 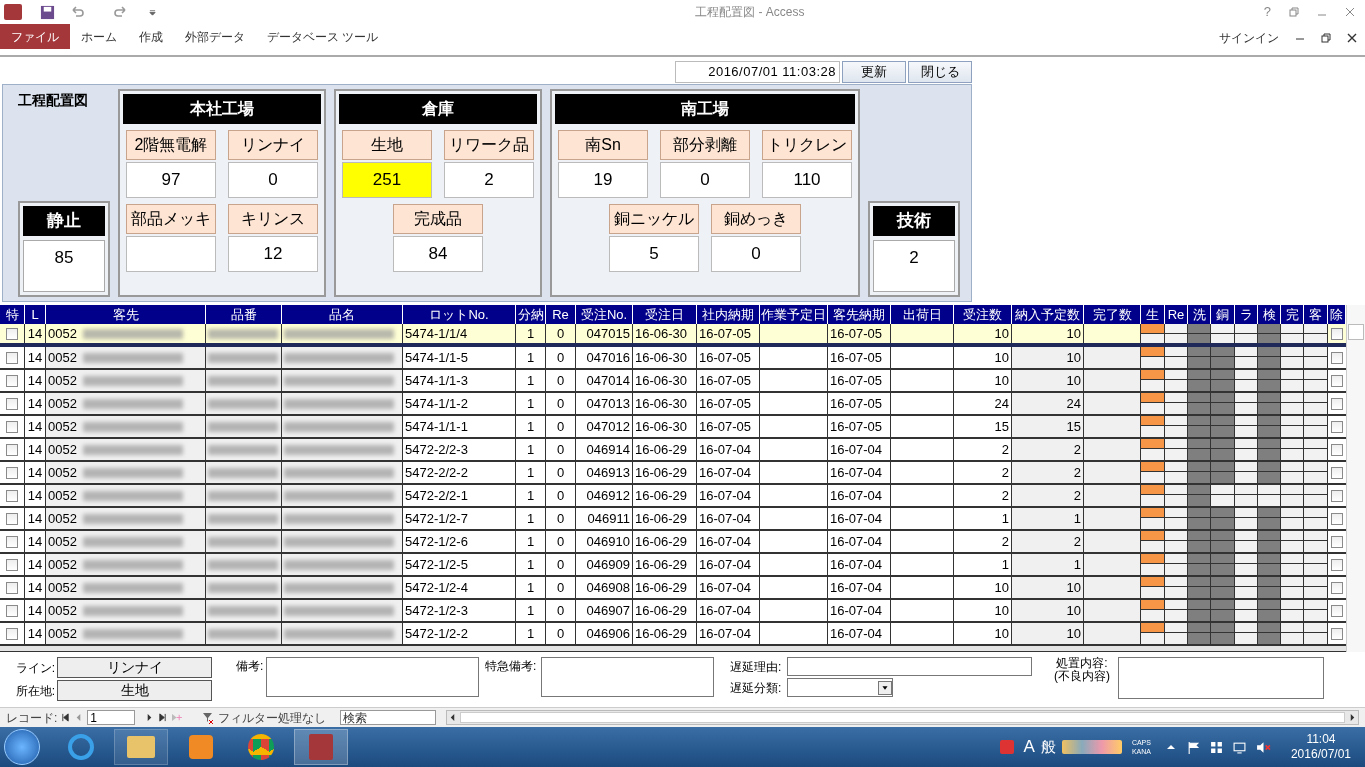 What do you see at coordinates (273, 145) in the screenshot?
I see `location-label: リンナイ` at bounding box center [273, 145].